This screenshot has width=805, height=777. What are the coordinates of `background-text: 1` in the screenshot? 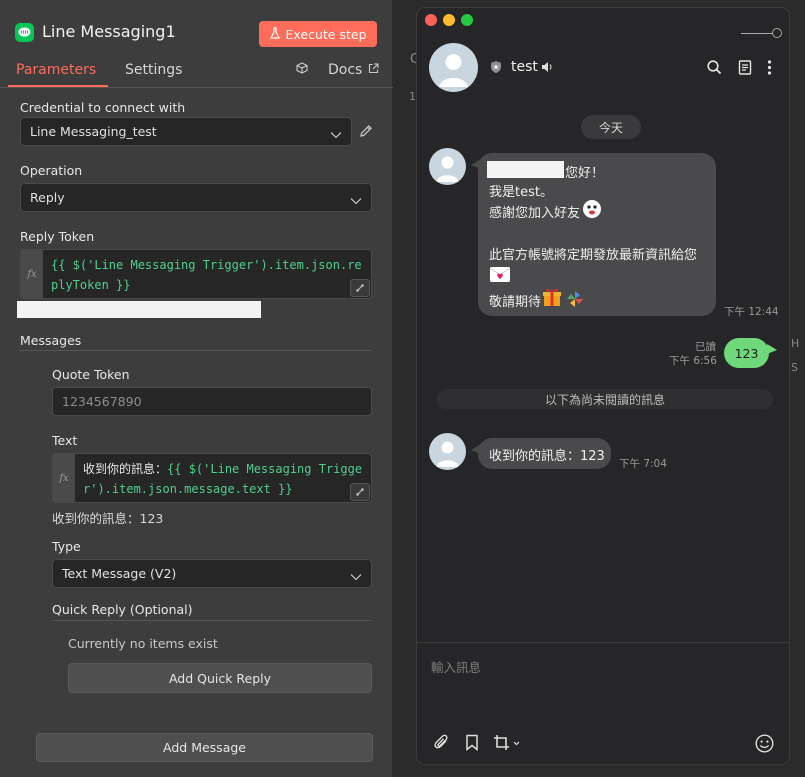 It's located at (412, 96).